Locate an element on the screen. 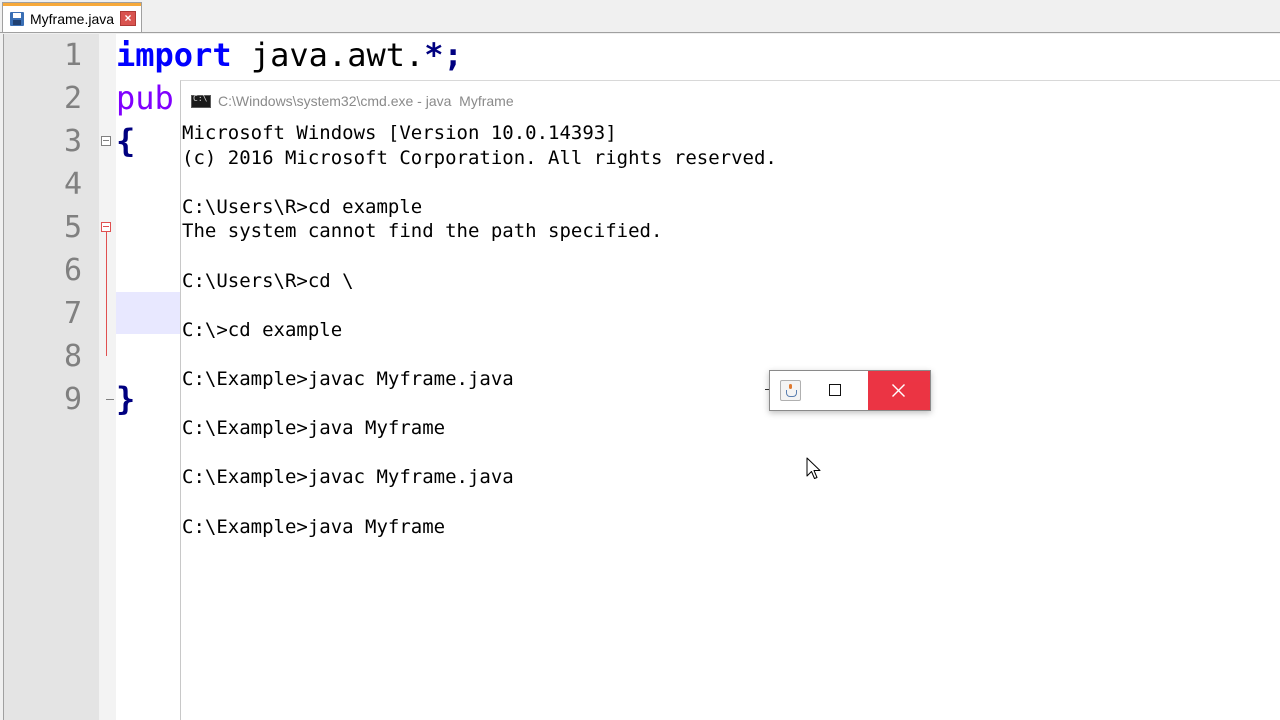  close-tab-icon: × is located at coordinates (128, 18).